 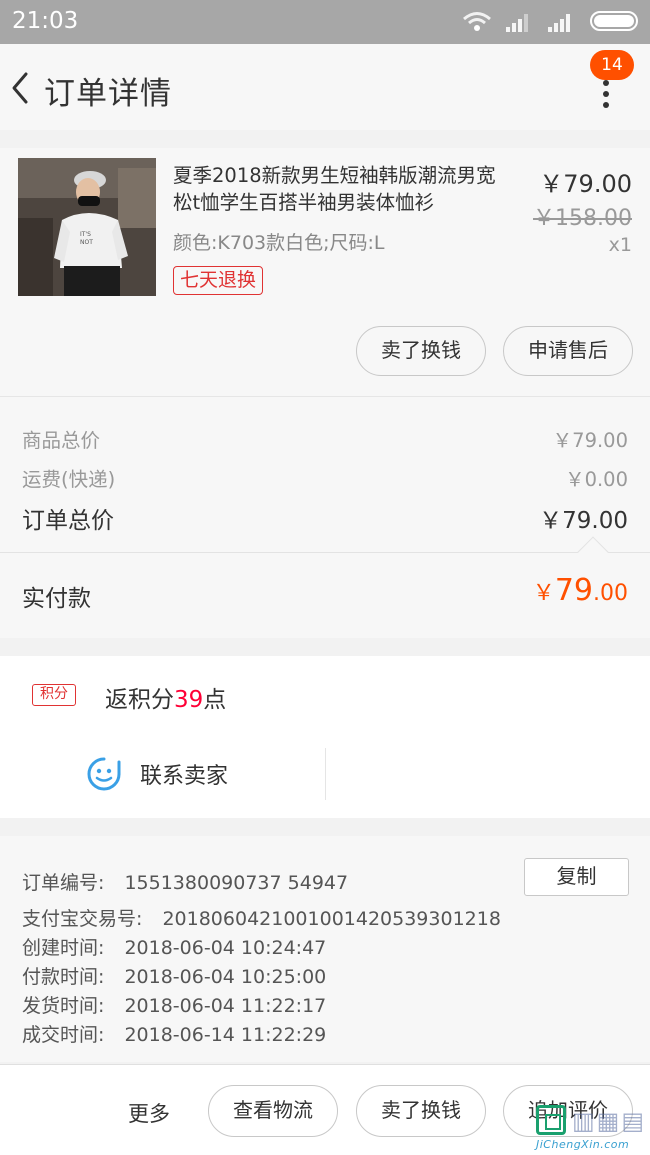 What do you see at coordinates (610, 593) in the screenshot?
I see `paid-amount-dec: .00` at bounding box center [610, 593].